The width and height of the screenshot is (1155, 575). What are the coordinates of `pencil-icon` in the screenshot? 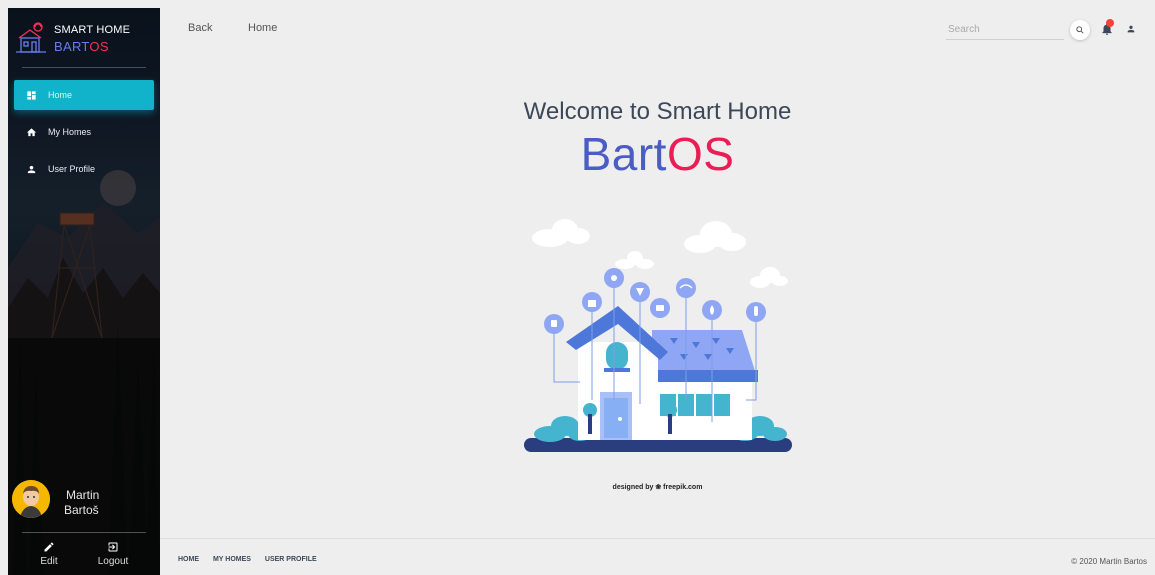 It's located at (49, 547).